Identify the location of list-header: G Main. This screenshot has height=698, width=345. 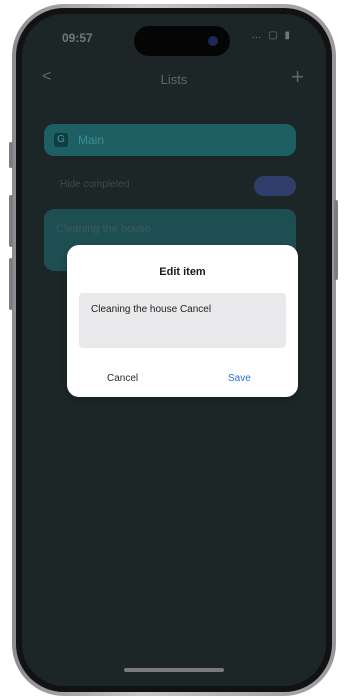
(170, 140).